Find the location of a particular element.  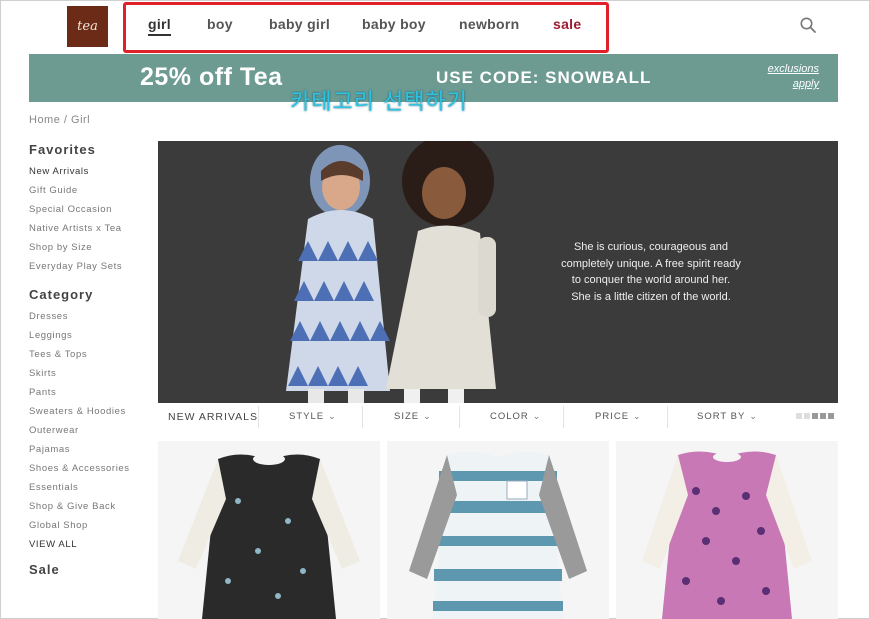

sidebar-item-sweaters-hoodies: Sweaters & Hoodies is located at coordinates (79, 415).